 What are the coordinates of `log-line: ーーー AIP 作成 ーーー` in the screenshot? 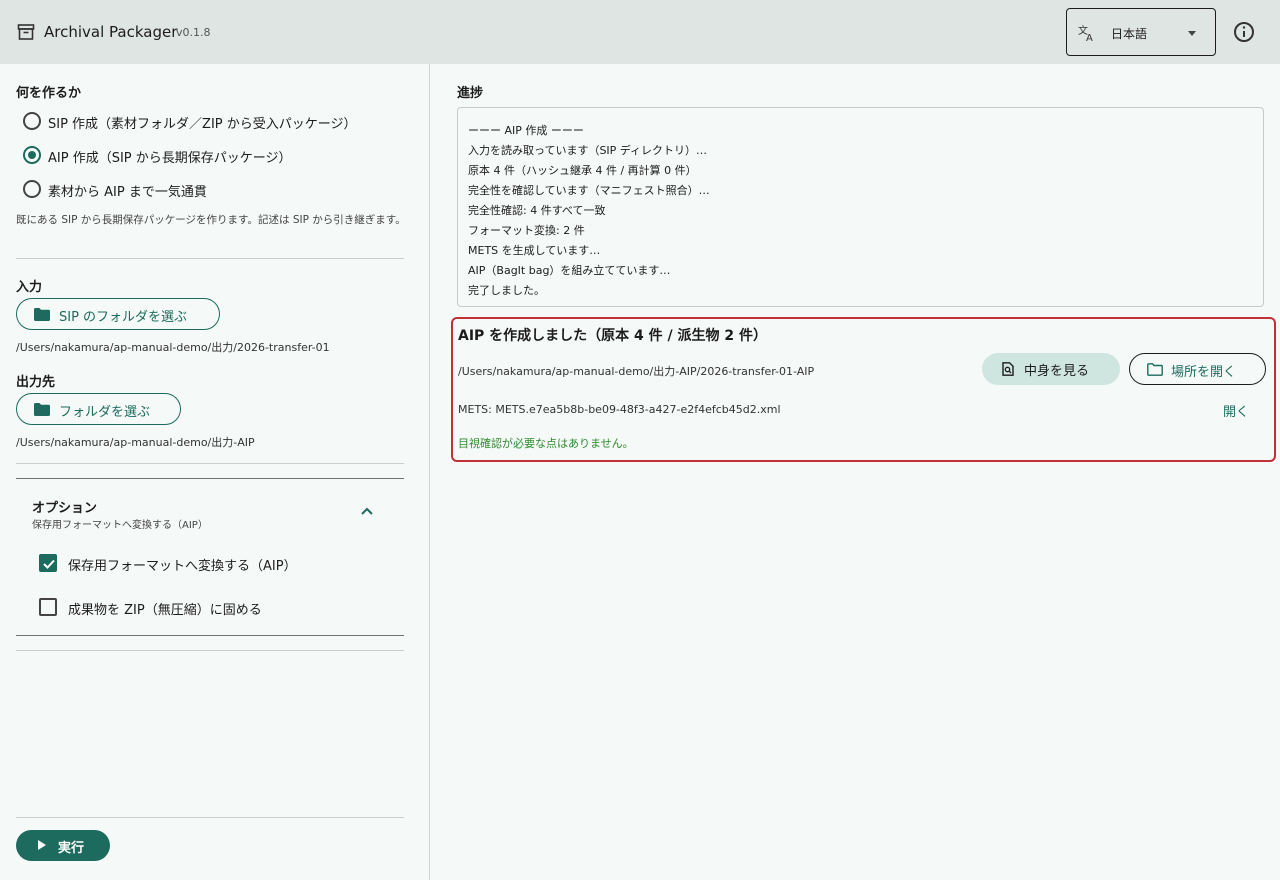 It's located at (526, 130).